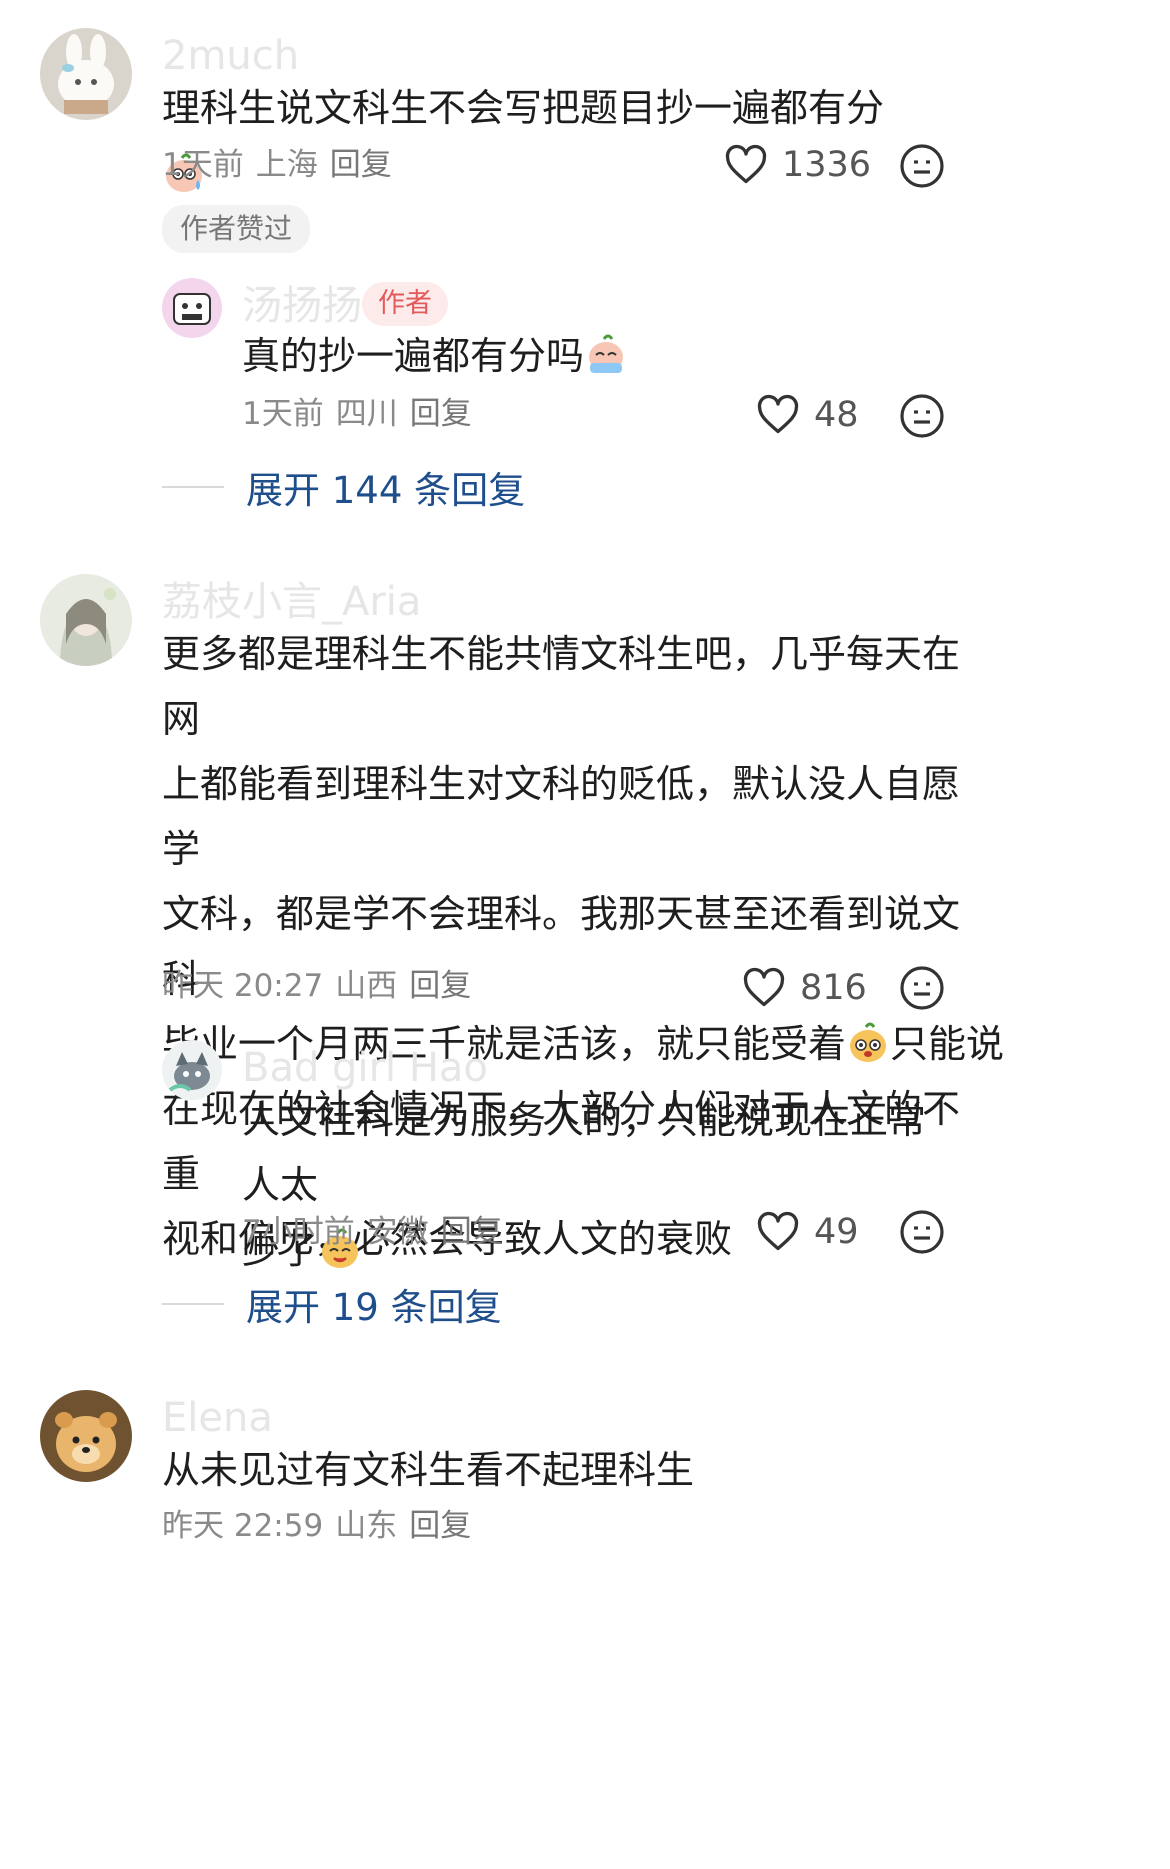 The height and width of the screenshot is (1869, 1170). What do you see at coordinates (807, 415) in the screenshot?
I see `like-button: 48` at bounding box center [807, 415].